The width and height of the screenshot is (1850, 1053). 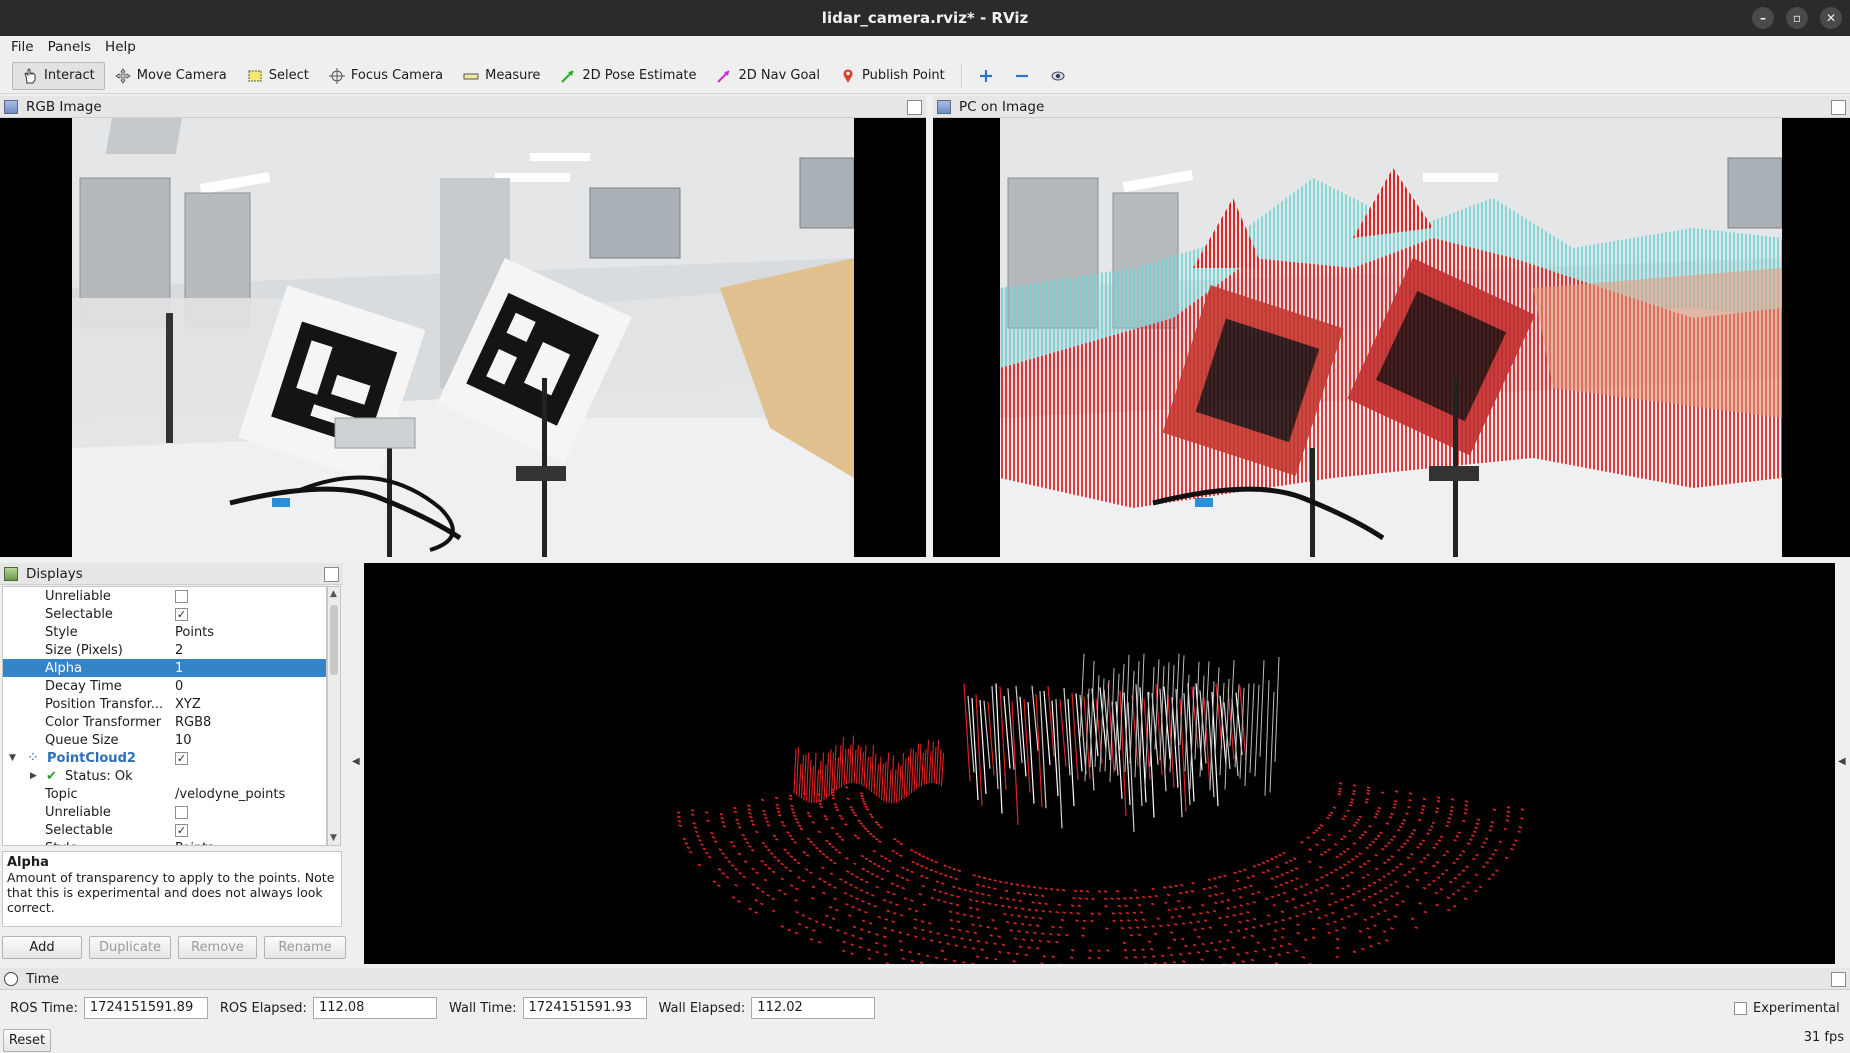 What do you see at coordinates (230, 794) in the screenshot?
I see `property-value: /velodyne_points` at bounding box center [230, 794].